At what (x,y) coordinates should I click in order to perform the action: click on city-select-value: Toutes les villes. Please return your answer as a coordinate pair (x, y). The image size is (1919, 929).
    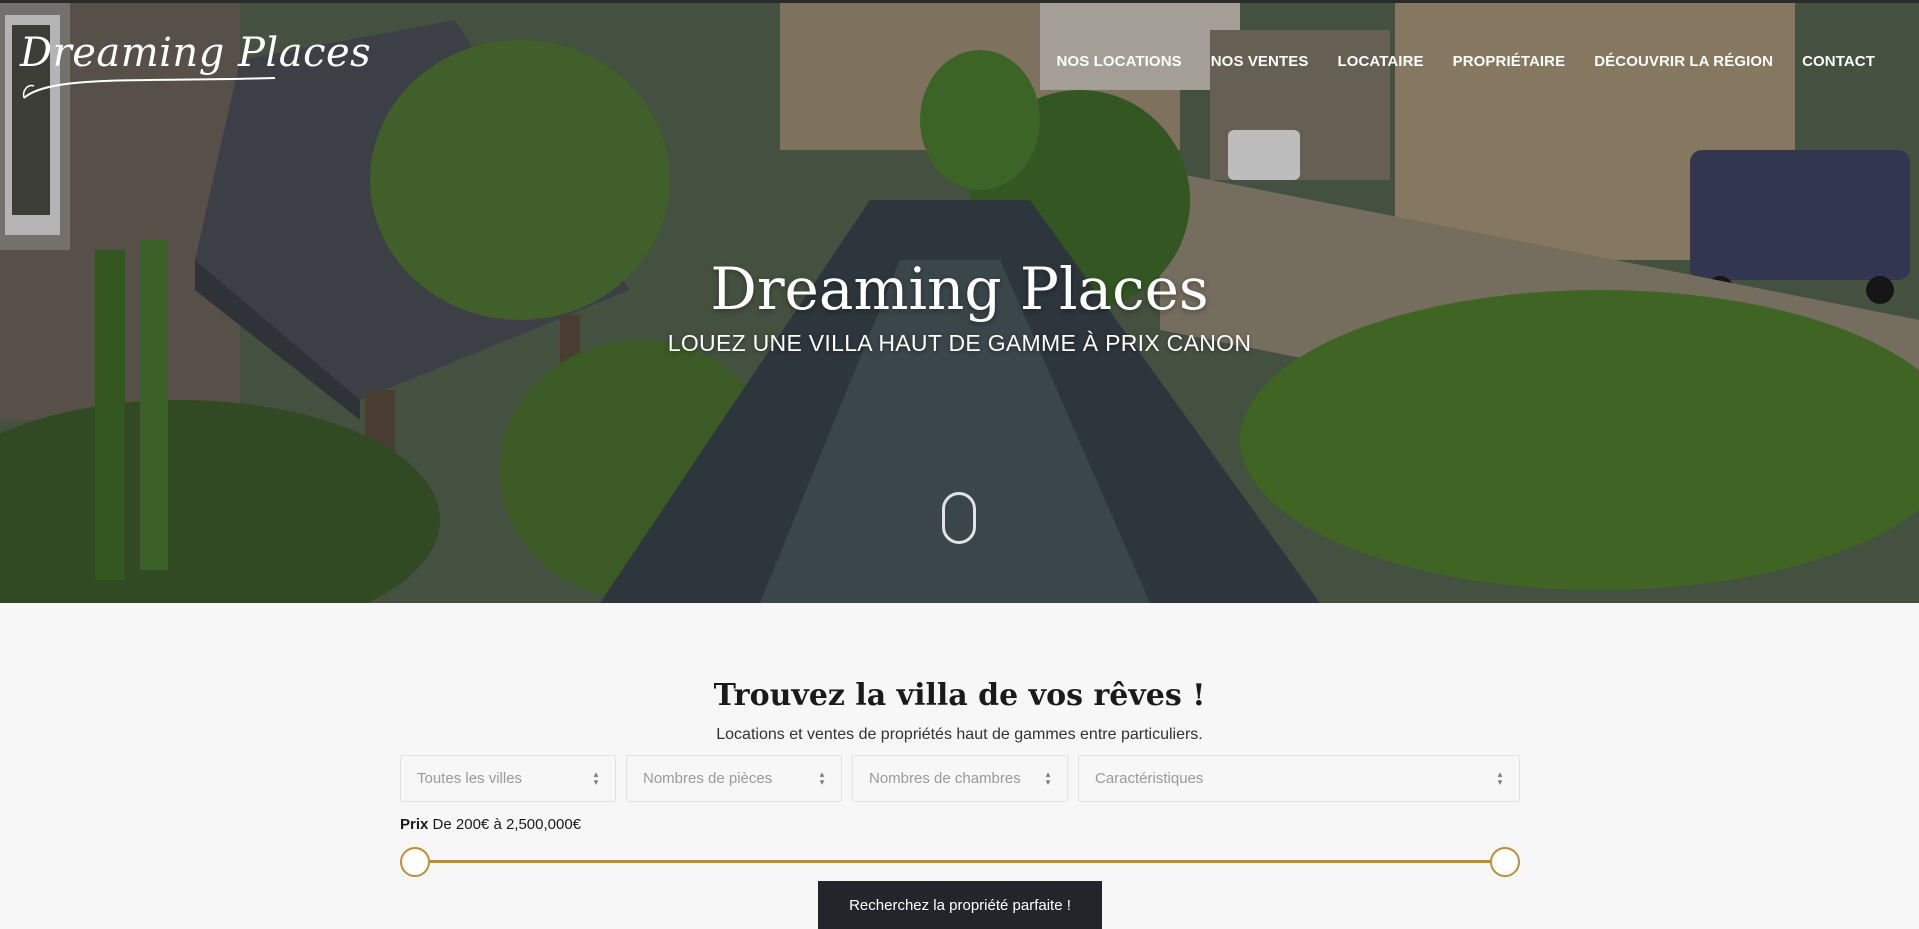
    Looking at the image, I should click on (470, 778).